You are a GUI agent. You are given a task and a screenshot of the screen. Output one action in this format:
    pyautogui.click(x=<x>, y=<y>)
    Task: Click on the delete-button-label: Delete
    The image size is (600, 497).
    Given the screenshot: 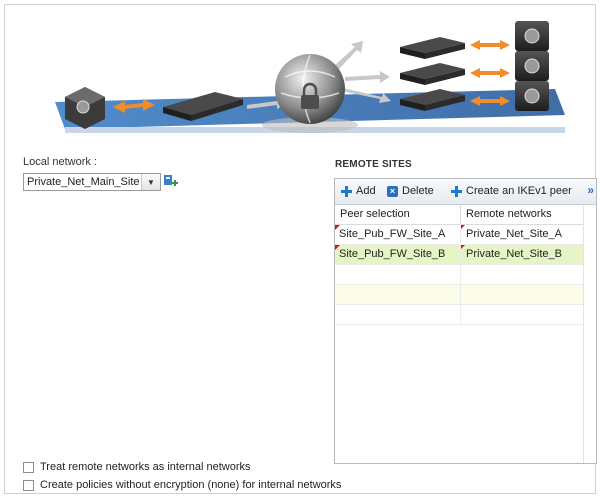 What is the action you would take?
    pyautogui.click(x=418, y=191)
    